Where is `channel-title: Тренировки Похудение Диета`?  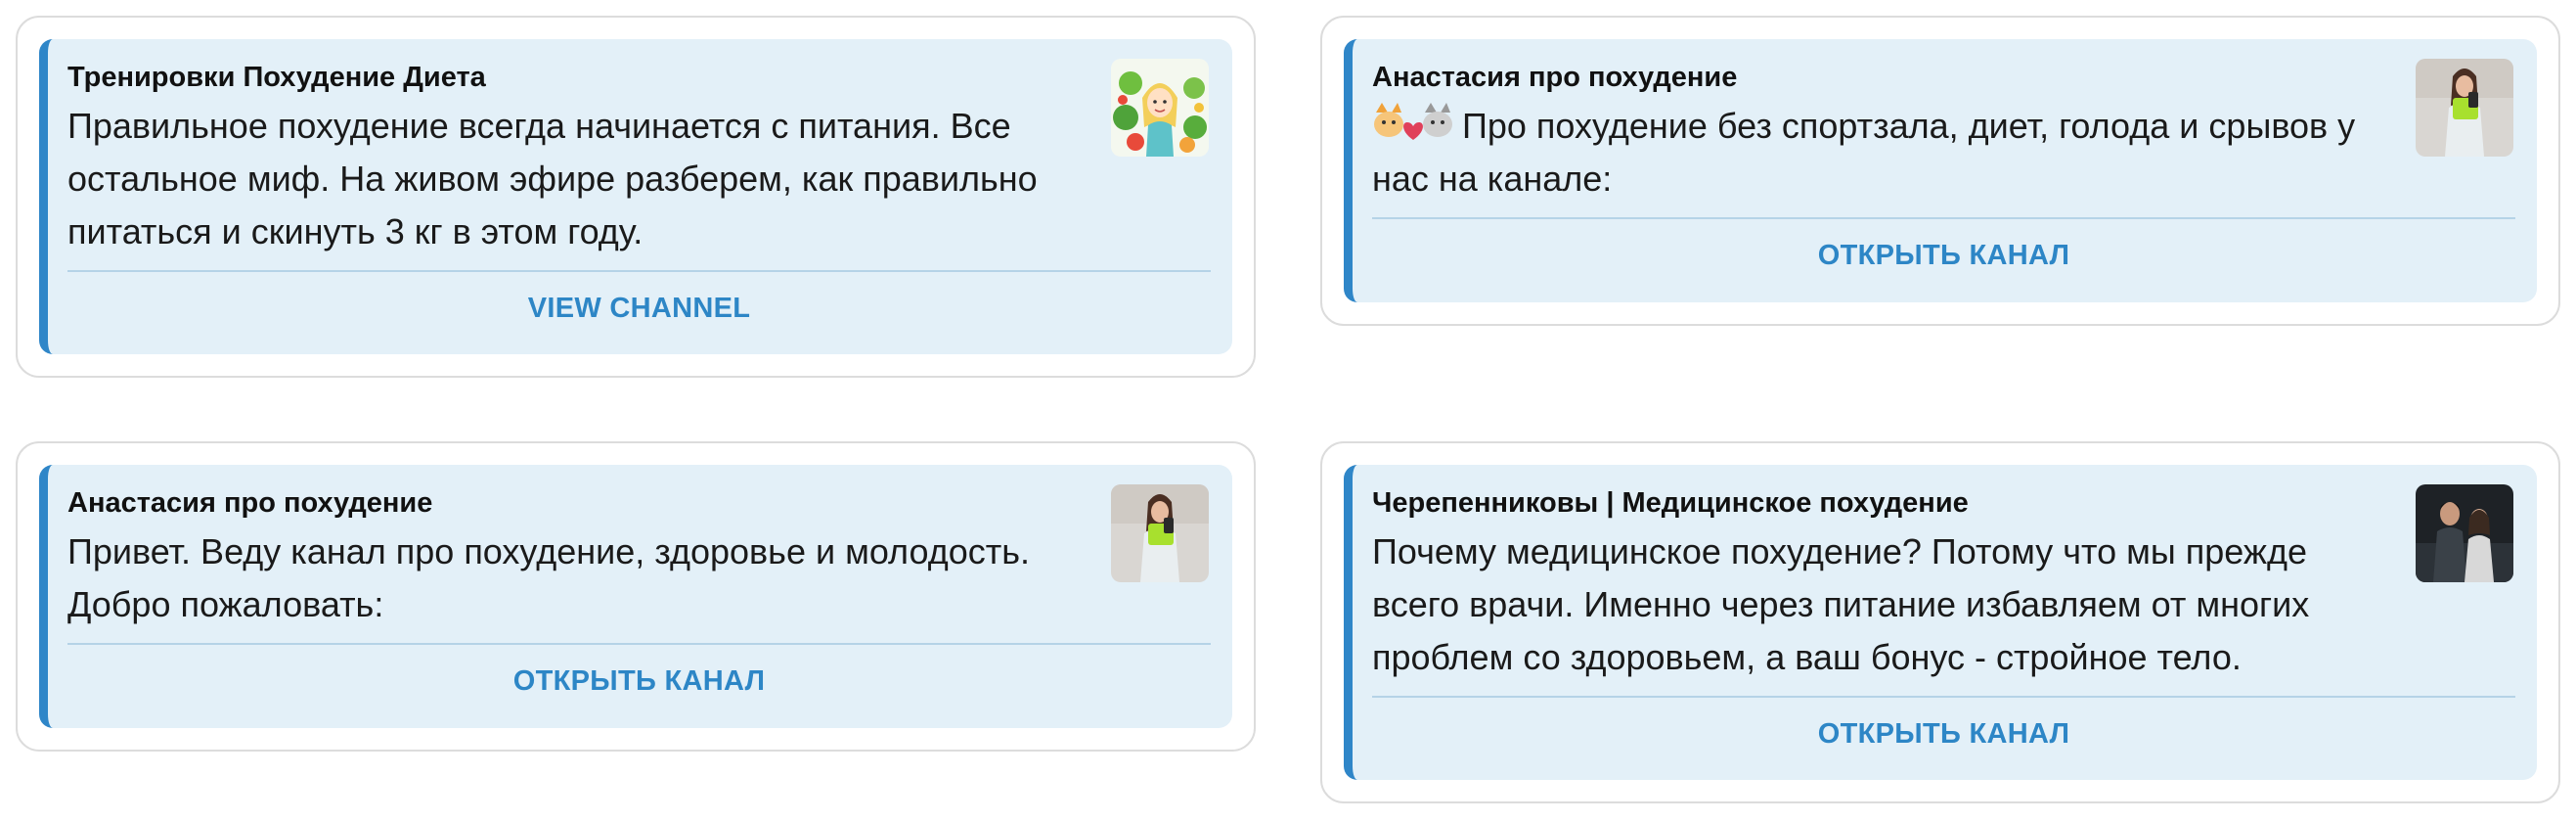
channel-title: Тренировки Похудение Диета is located at coordinates (276, 77).